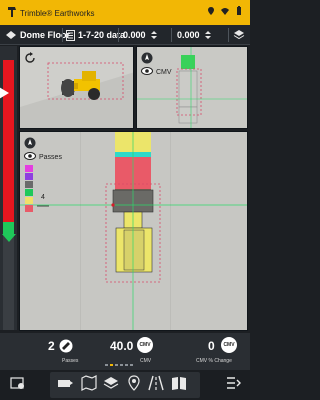 Image resolution: width=320 pixels, height=400 pixels. Describe the element at coordinates (70, 35) in the screenshot. I see `dataset-icon` at that location.